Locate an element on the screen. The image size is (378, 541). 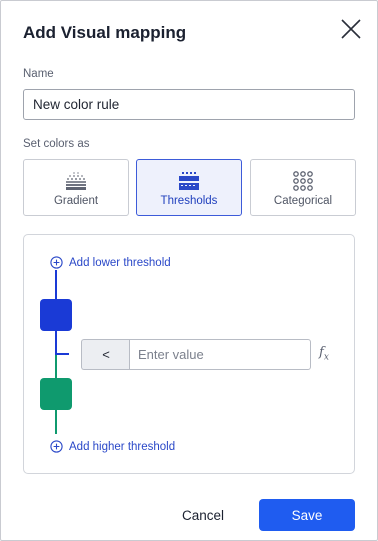
close-icon is located at coordinates (351, 29).